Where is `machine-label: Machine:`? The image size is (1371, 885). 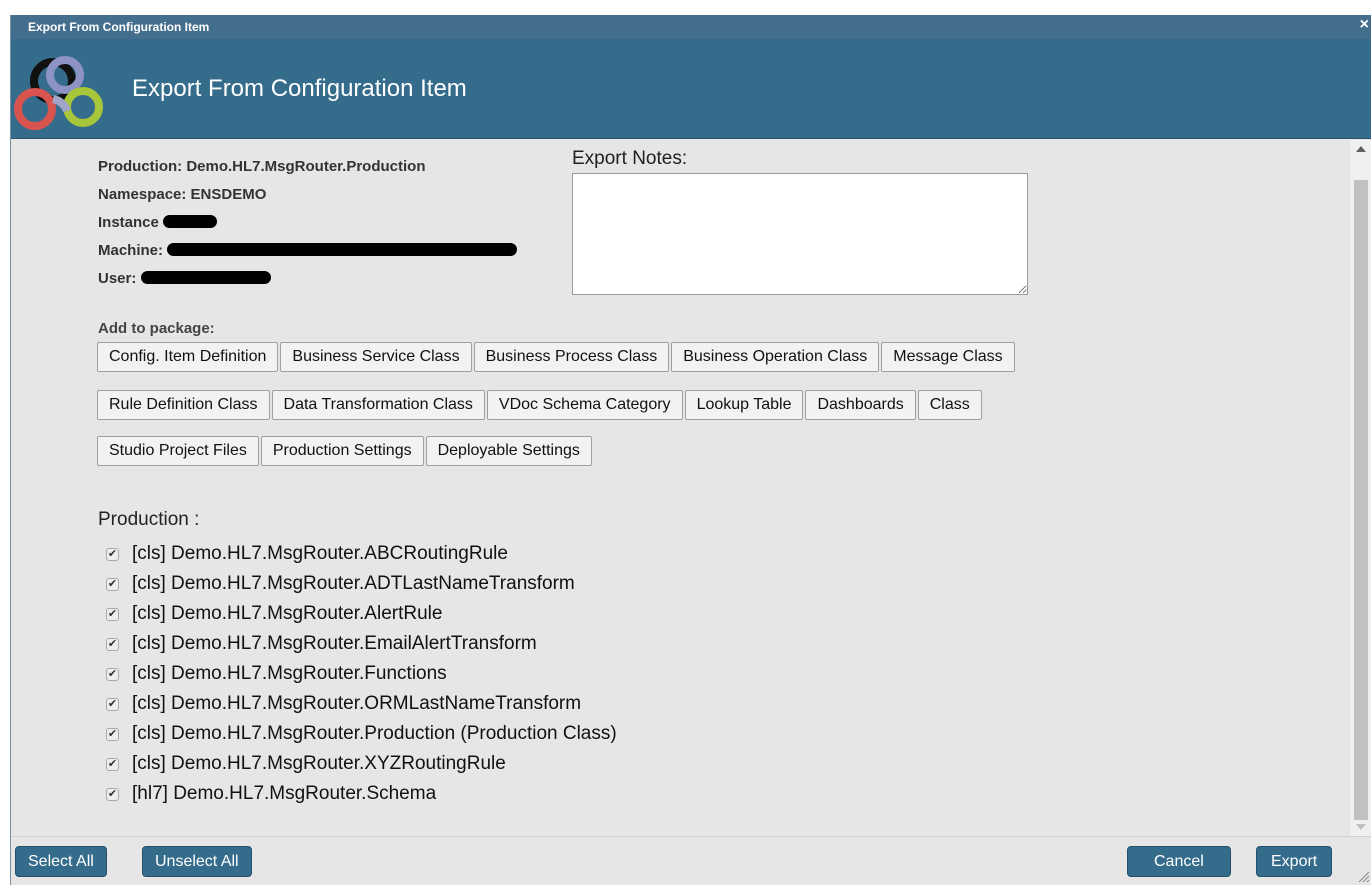
machine-label: Machine: is located at coordinates (131, 250).